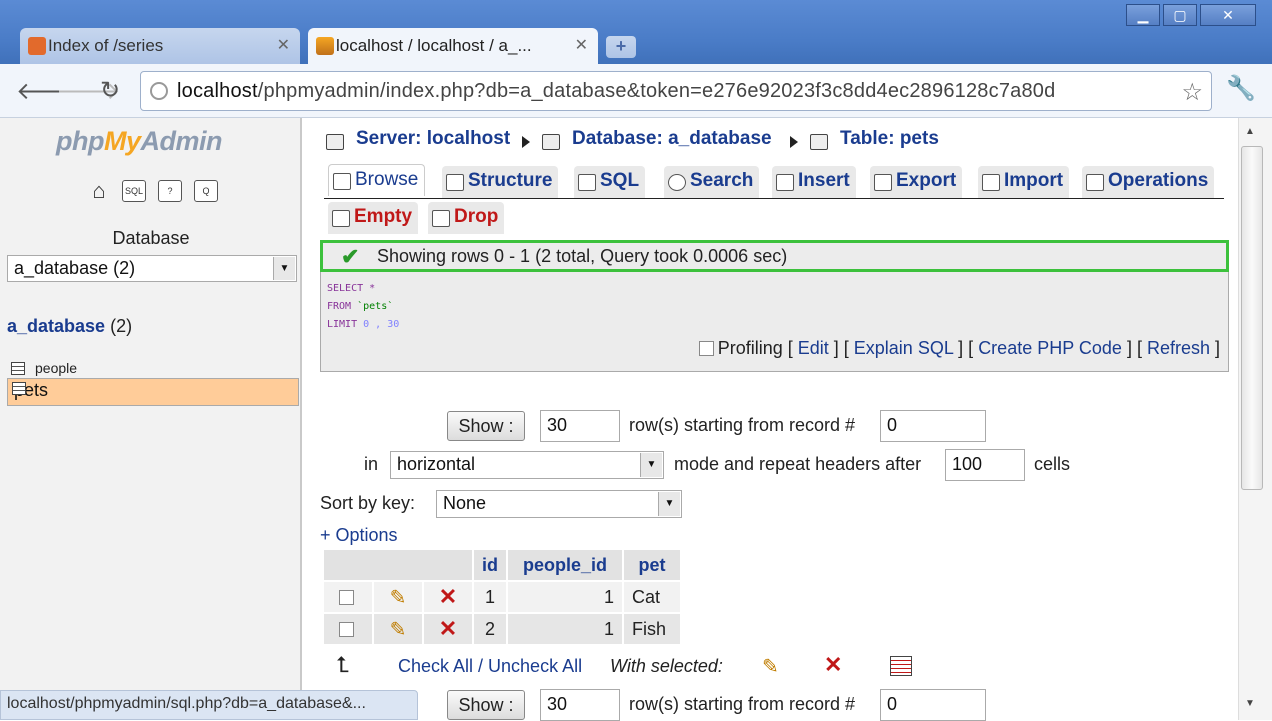 The width and height of the screenshot is (1272, 721). I want to click on bookmark-star-icon: ☆, so click(1192, 92).